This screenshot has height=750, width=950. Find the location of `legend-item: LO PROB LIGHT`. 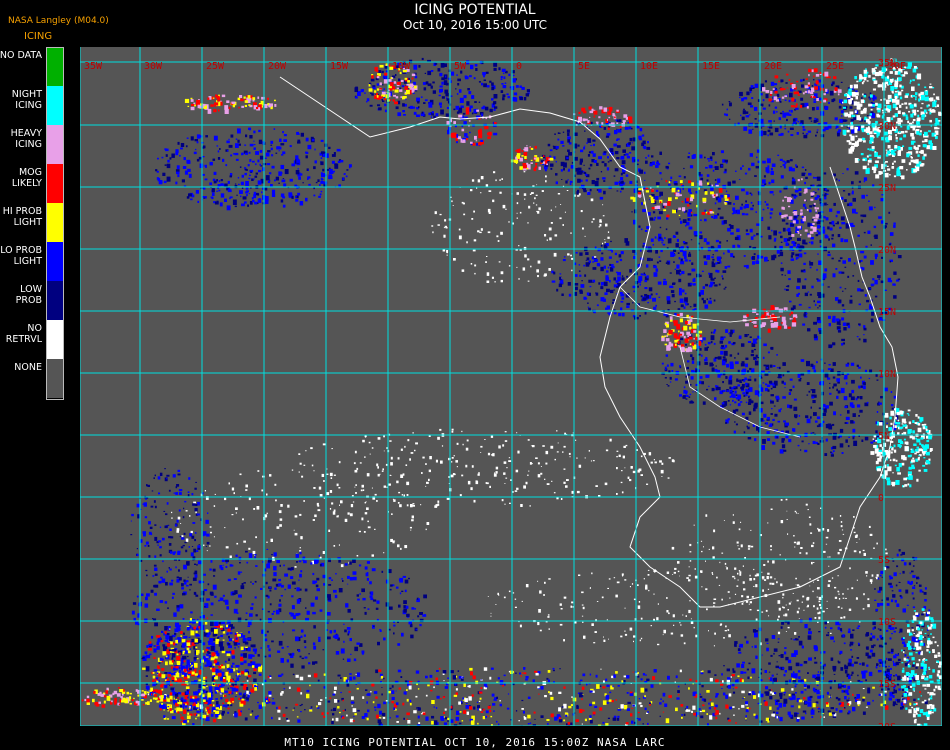

legend-item: LO PROB LIGHT is located at coordinates (33, 261).